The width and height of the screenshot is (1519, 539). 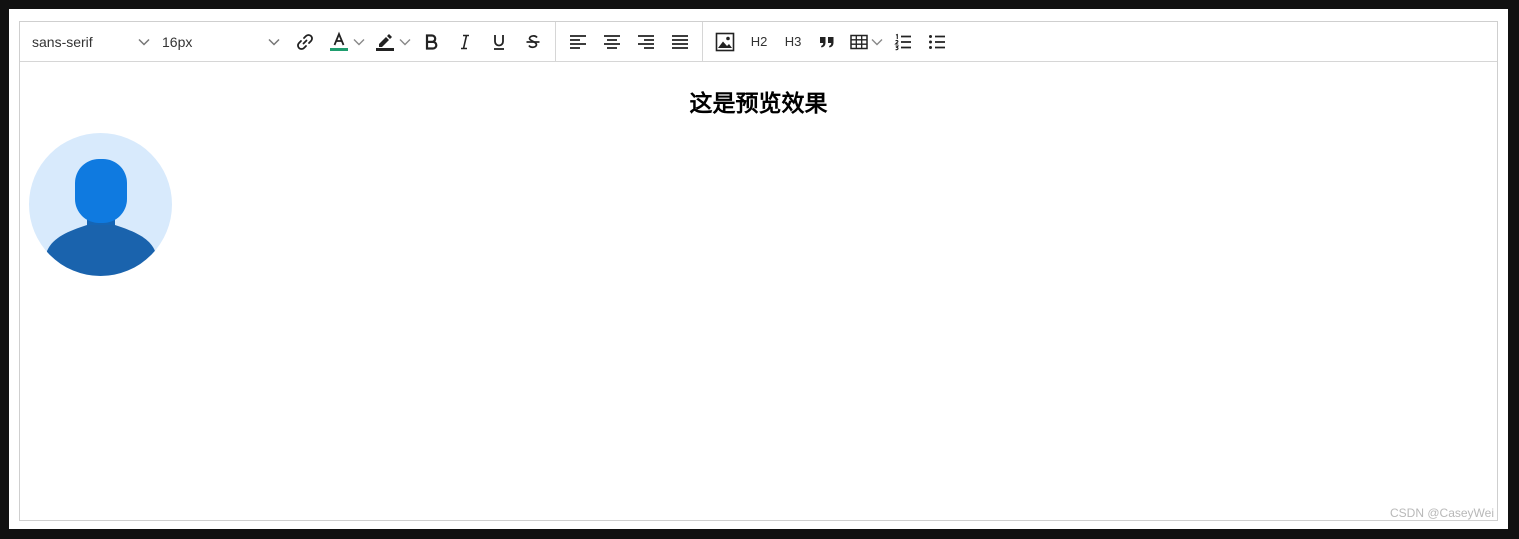 I want to click on heading-3-button: H3, so click(x=793, y=42).